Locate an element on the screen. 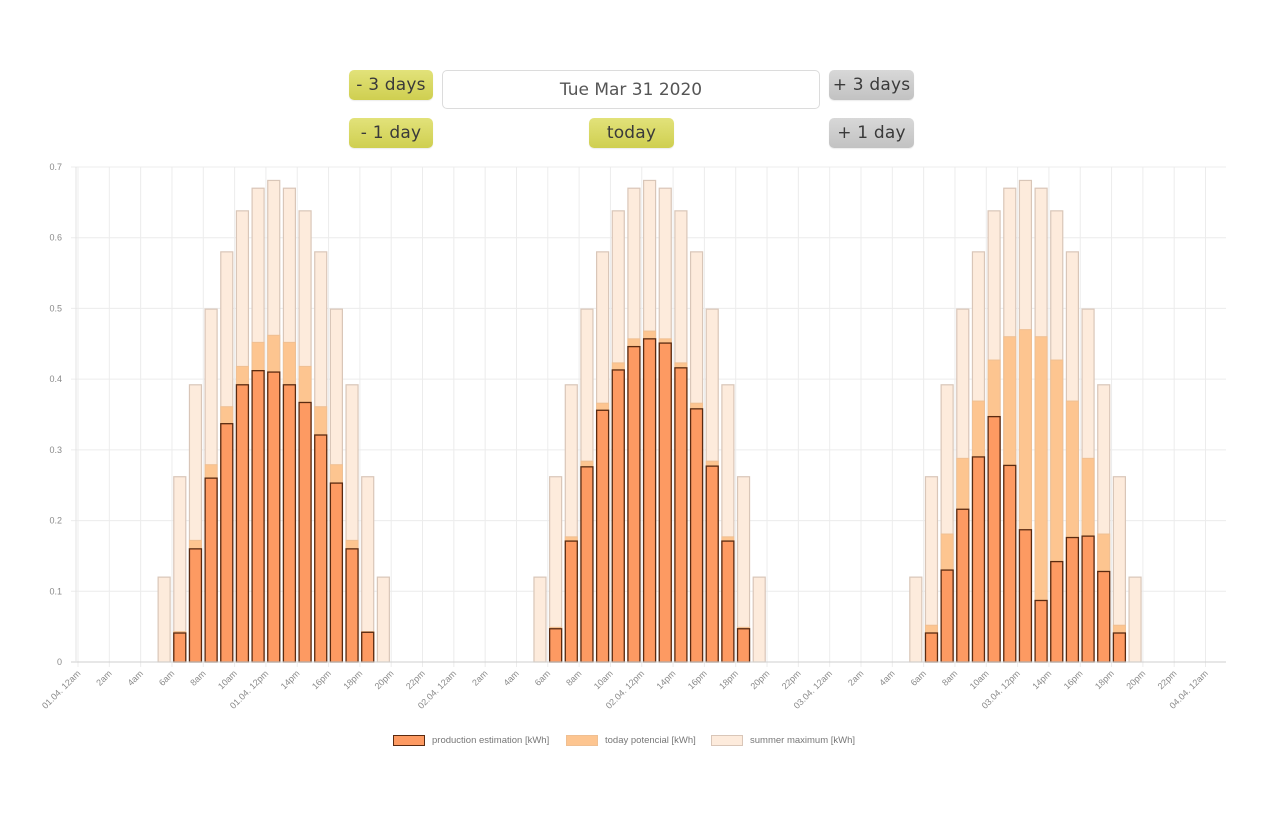 Image resolution: width=1280 pixels, height=825 pixels. y-axis-ticks: 0 0.1 0.2 0.3 0.4 0.5 0.6 0.7 is located at coordinates (55, 414).